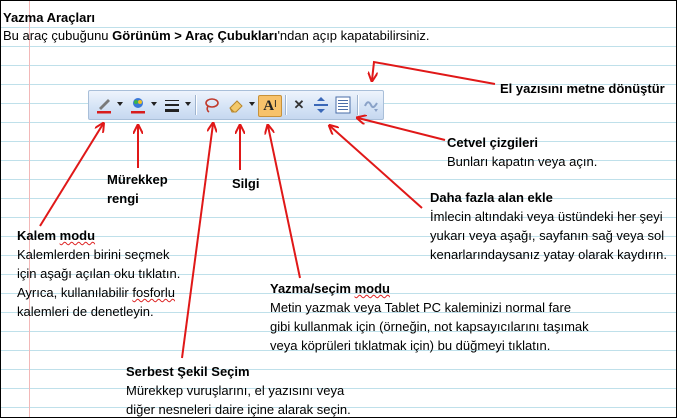  I want to click on arrow-lasso, so click(197, 241).